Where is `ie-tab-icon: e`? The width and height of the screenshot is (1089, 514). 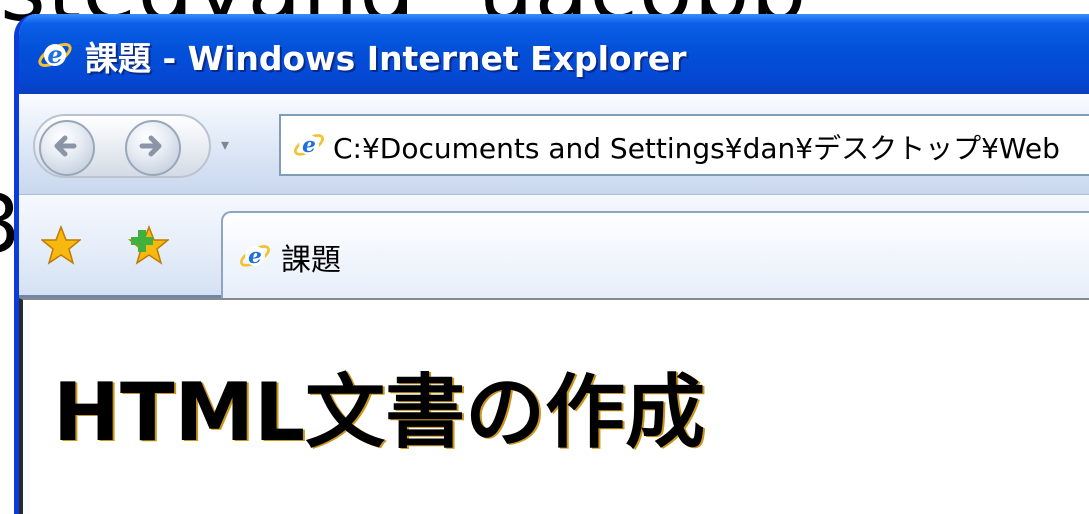 ie-tab-icon: e is located at coordinates (255, 256).